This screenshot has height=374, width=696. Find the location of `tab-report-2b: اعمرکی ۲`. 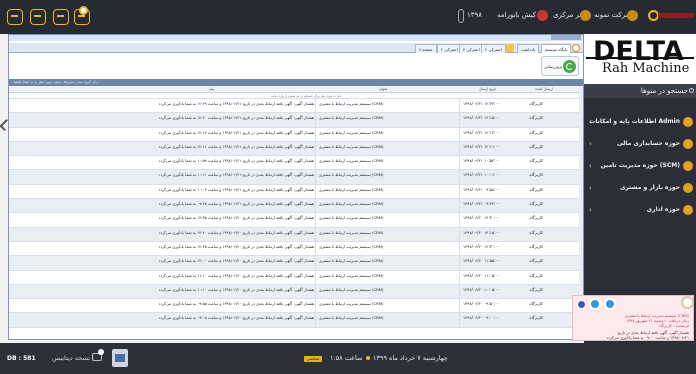

tab-report-2b: اعمرکی ۲ is located at coordinates (493, 48).